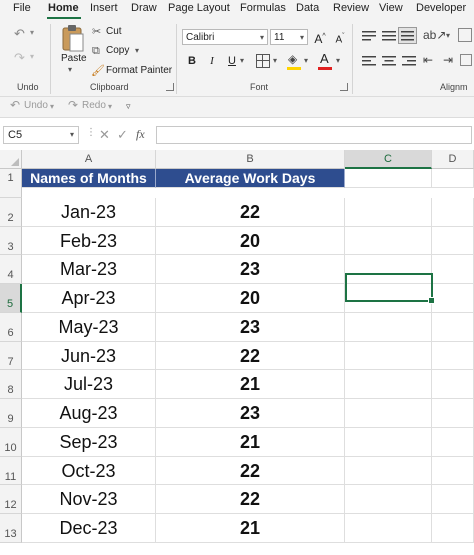 The image size is (474, 555). What do you see at coordinates (32, 56) in the screenshot?
I see `redo-dropdown-icon: ▾` at bounding box center [32, 56].